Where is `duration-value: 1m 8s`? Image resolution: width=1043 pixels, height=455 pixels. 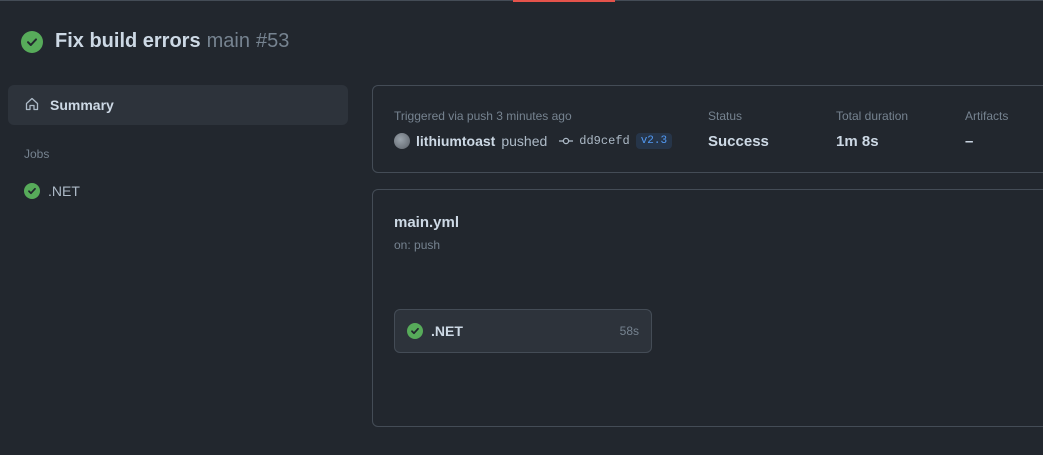 duration-value: 1m 8s is located at coordinates (857, 141).